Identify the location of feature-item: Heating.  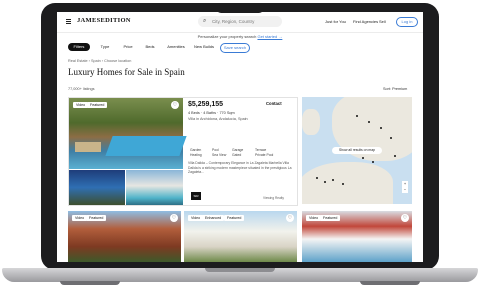
(196, 155).